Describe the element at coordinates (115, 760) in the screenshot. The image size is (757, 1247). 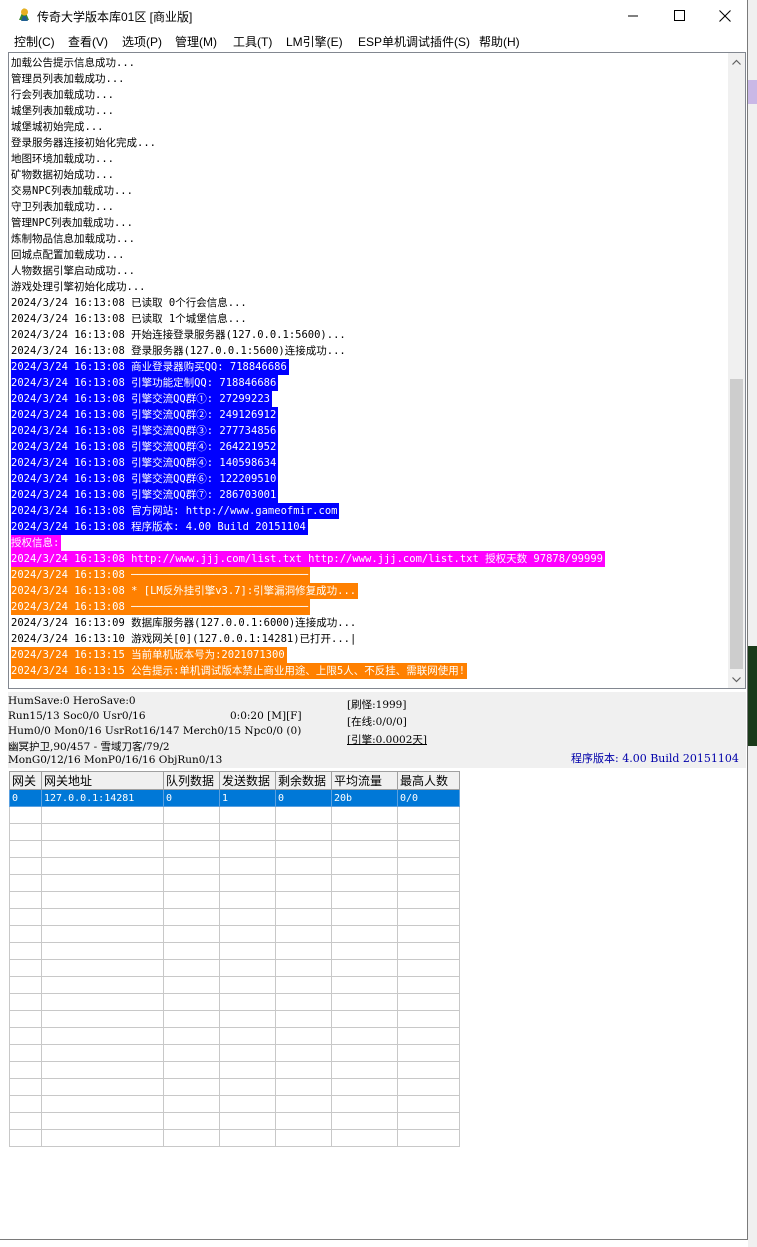
I see `mon-gen-status: MonG0/12/16 MonP0/16/16 ObjRun0/13` at that location.